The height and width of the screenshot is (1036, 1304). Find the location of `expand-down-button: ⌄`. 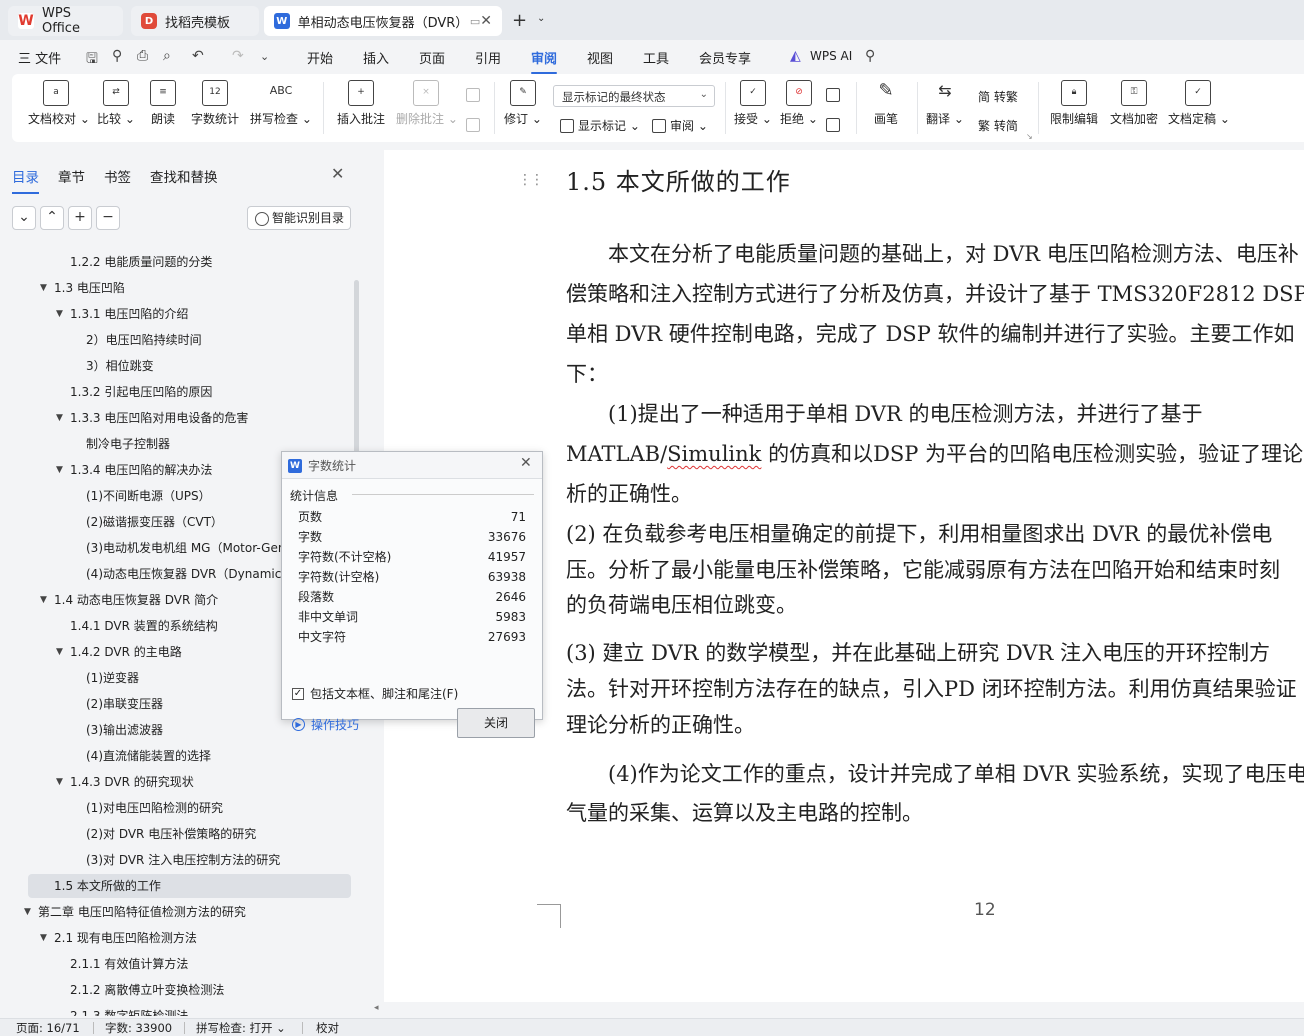

expand-down-button: ⌄ is located at coordinates (24, 218).